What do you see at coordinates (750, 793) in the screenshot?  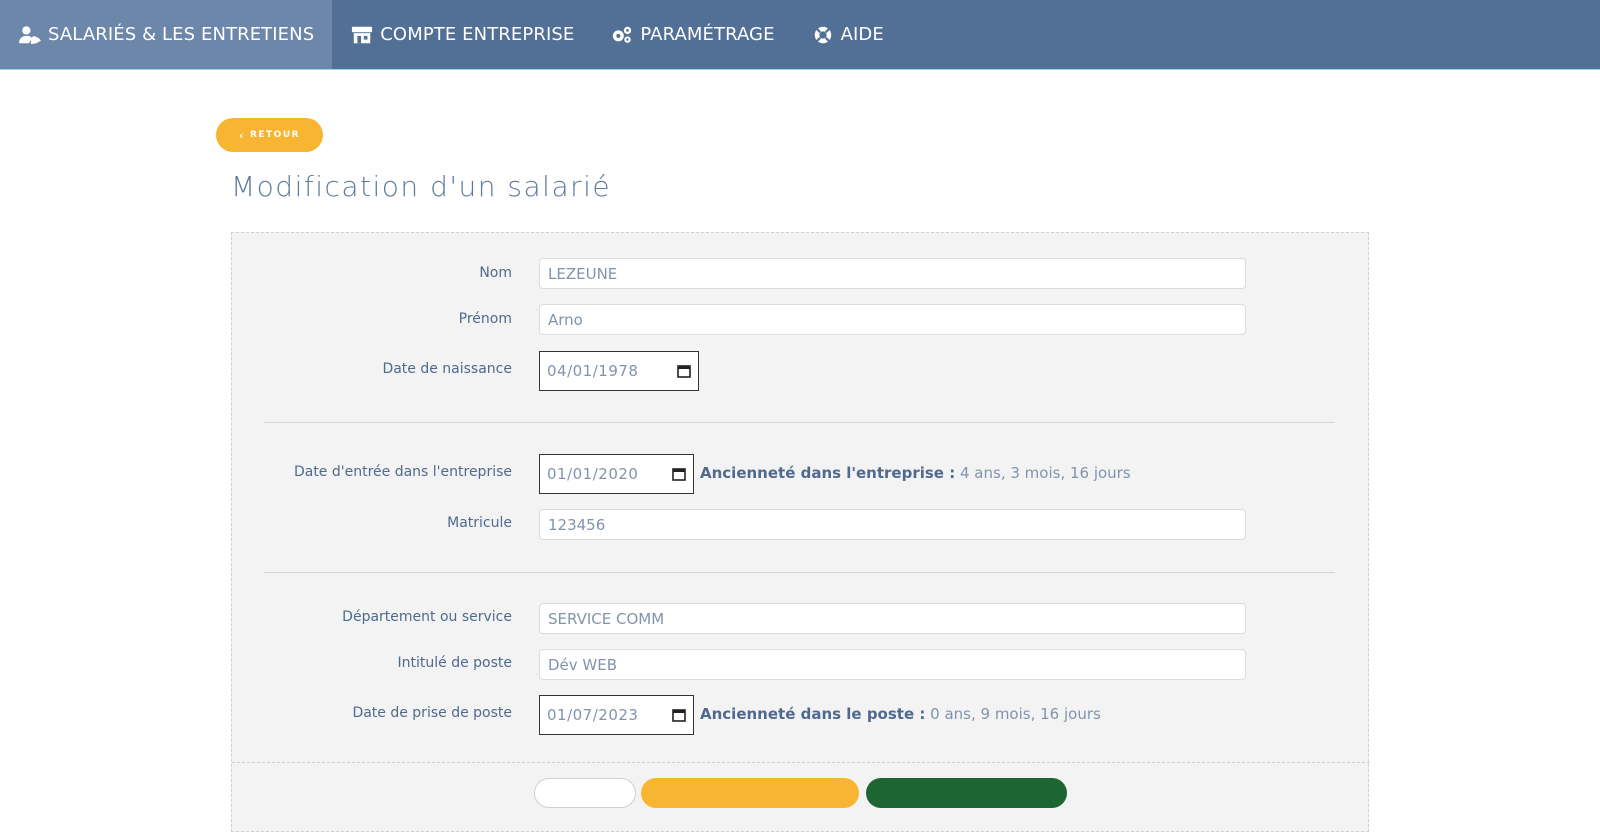 I see `secondary-action-button` at bounding box center [750, 793].